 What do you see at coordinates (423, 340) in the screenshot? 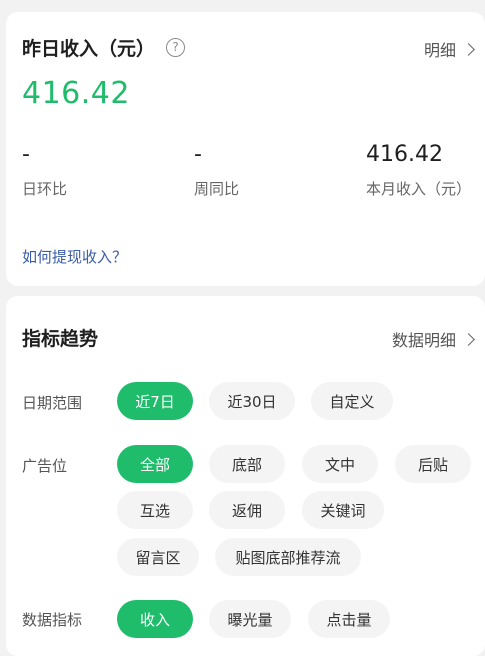
I see `trend-detail-label: 数据明细` at bounding box center [423, 340].